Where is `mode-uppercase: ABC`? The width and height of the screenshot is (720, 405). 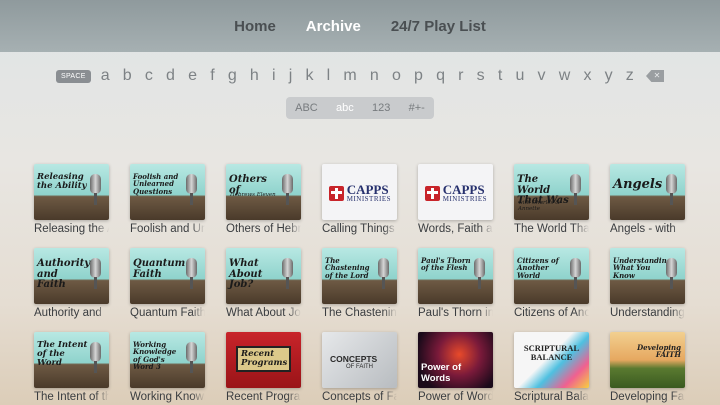
mode-uppercase: ABC is located at coordinates (306, 108).